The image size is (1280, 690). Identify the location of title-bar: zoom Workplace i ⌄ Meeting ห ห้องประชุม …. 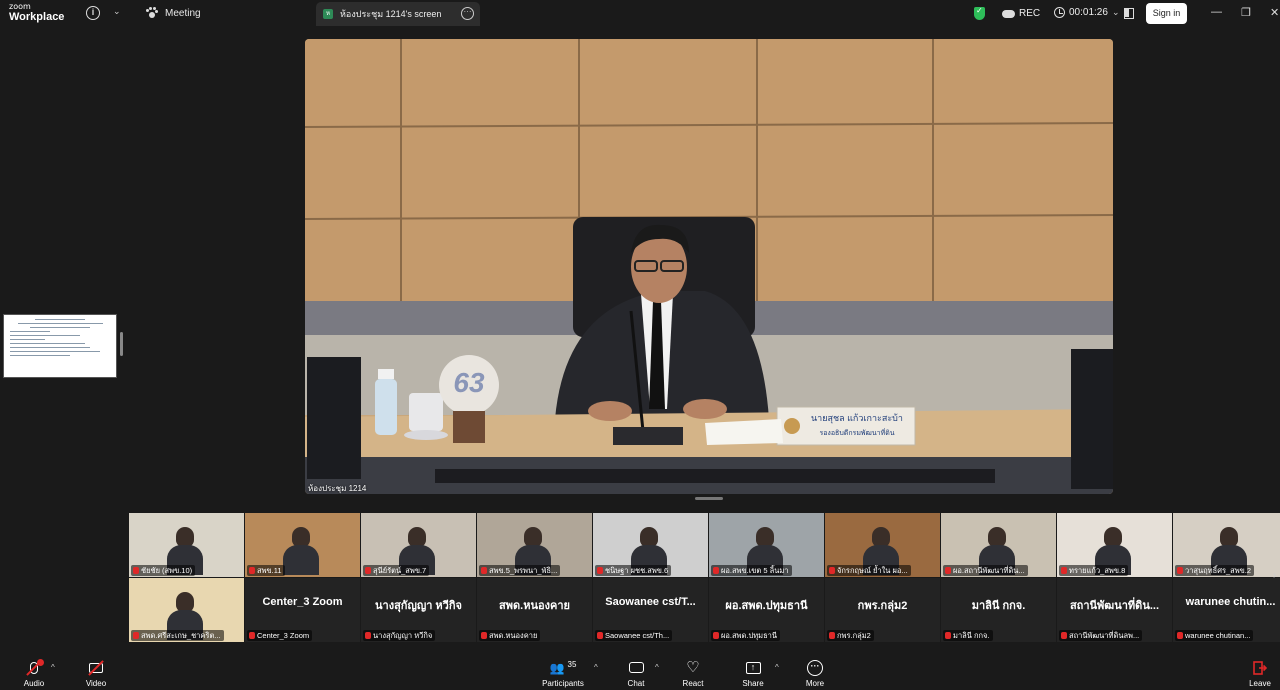
(640, 14).